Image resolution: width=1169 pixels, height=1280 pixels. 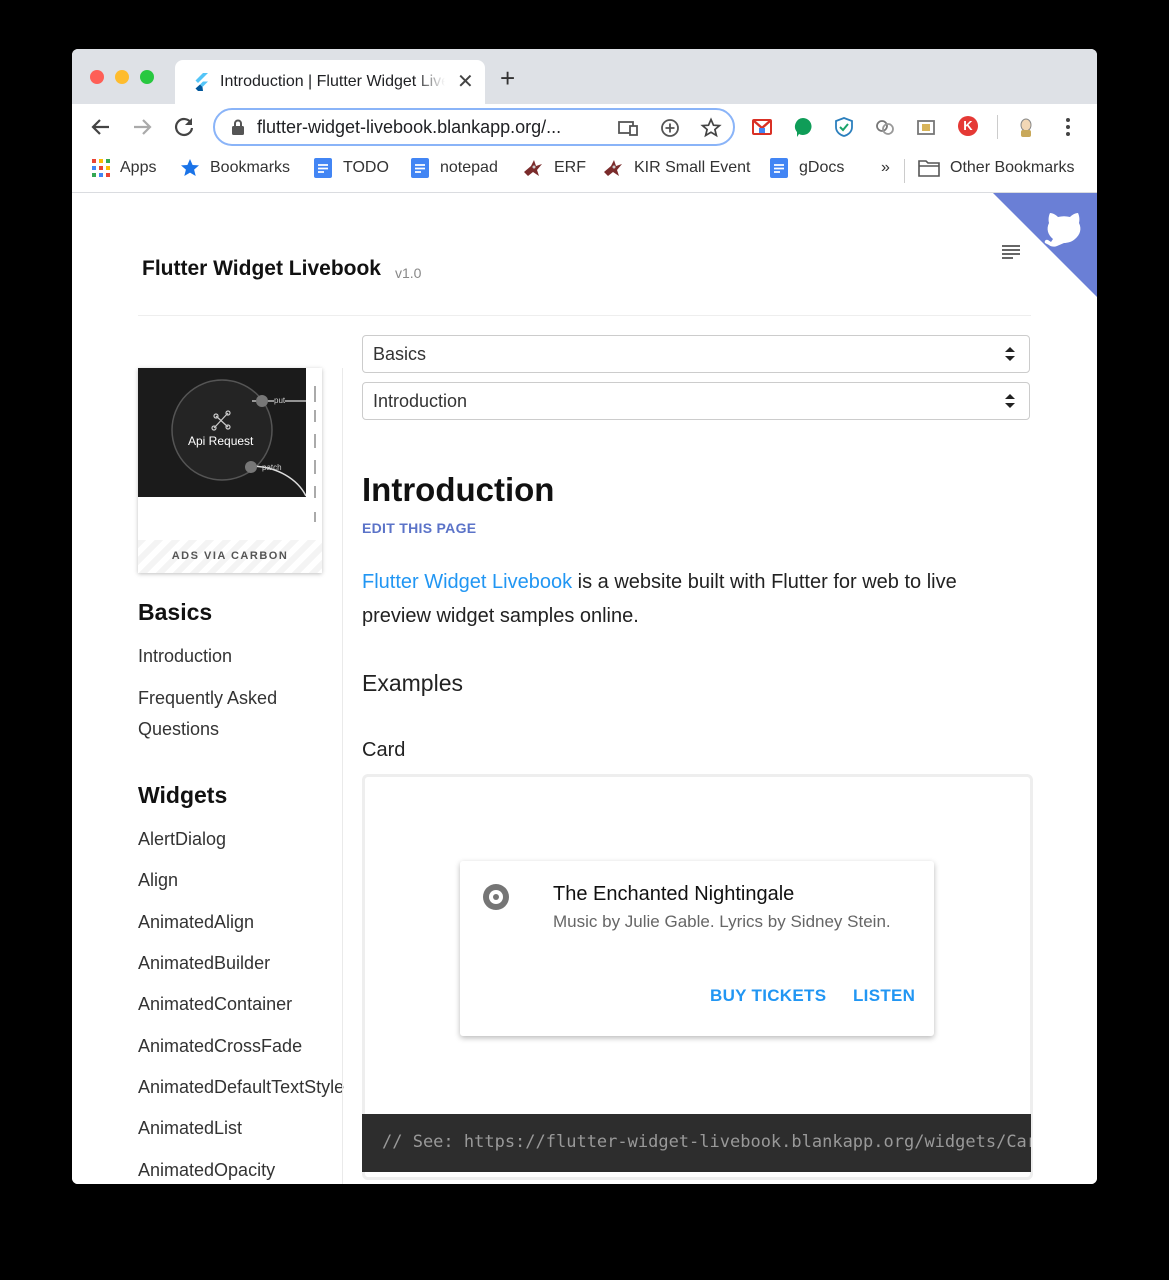 I want to click on sidebar-item-animatedcontainer: AnimatedContainer, so click(x=215, y=1004).